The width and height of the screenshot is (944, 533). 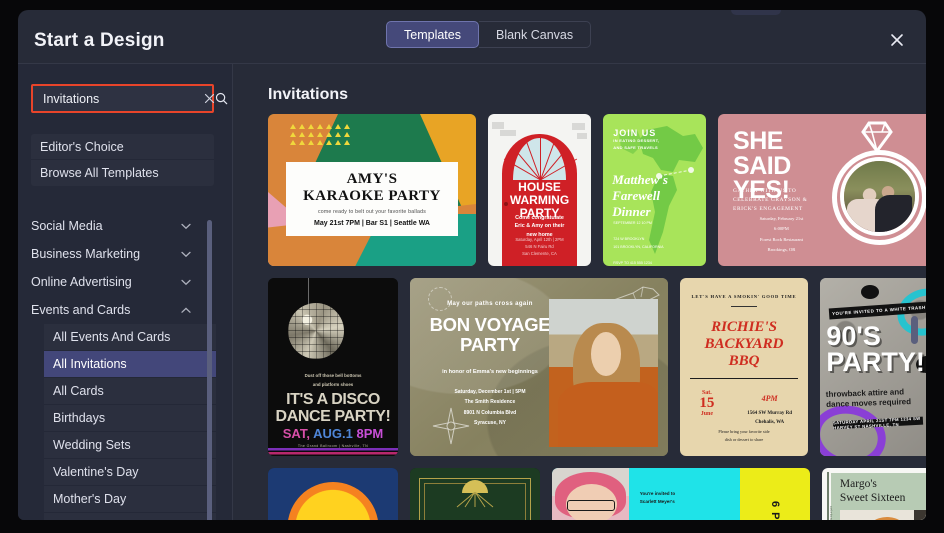 I want to click on card-address: 1564 SW Murray Rd Chehalis, WA, so click(x=769, y=418).